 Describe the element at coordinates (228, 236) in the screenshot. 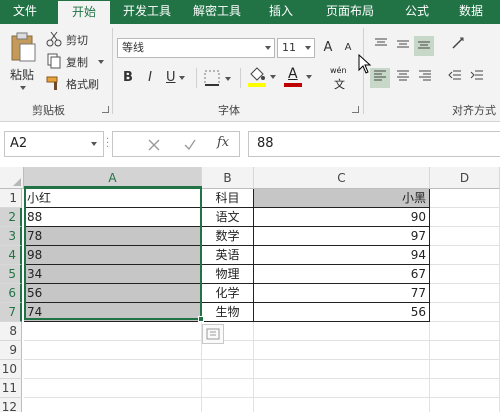

I see `cell-b3: 数学` at that location.